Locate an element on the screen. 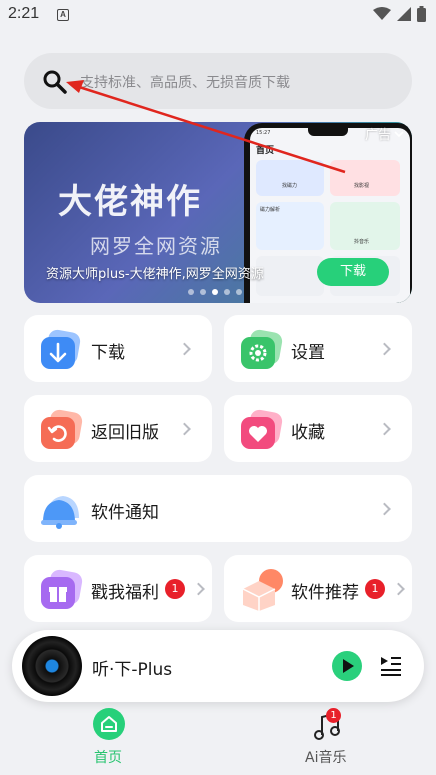 The height and width of the screenshot is (775, 436). status-indicators is located at coordinates (399, 14).